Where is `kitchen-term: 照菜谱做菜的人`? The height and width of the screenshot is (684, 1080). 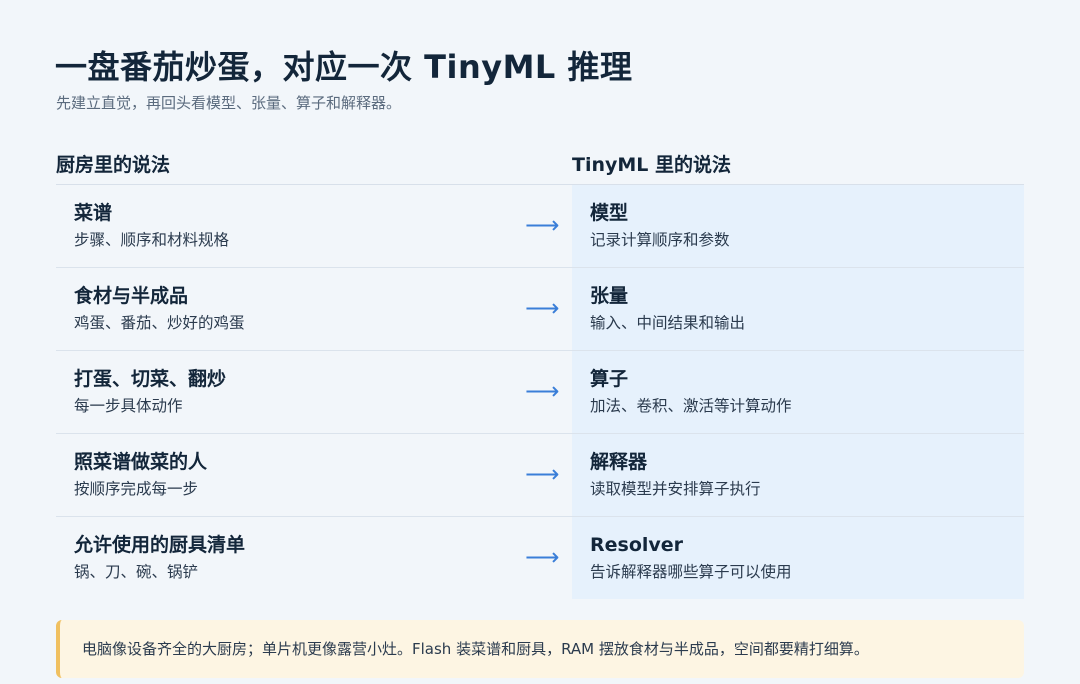
kitchen-term: 照菜谱做菜的人 is located at coordinates (141, 462).